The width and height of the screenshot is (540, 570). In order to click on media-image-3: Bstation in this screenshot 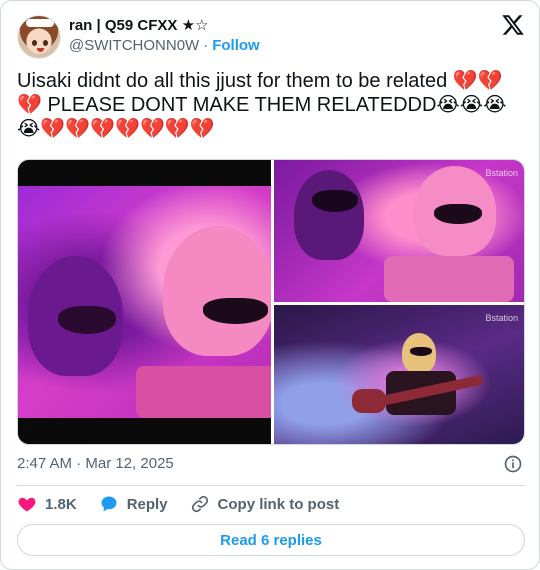, I will do `click(399, 374)`.